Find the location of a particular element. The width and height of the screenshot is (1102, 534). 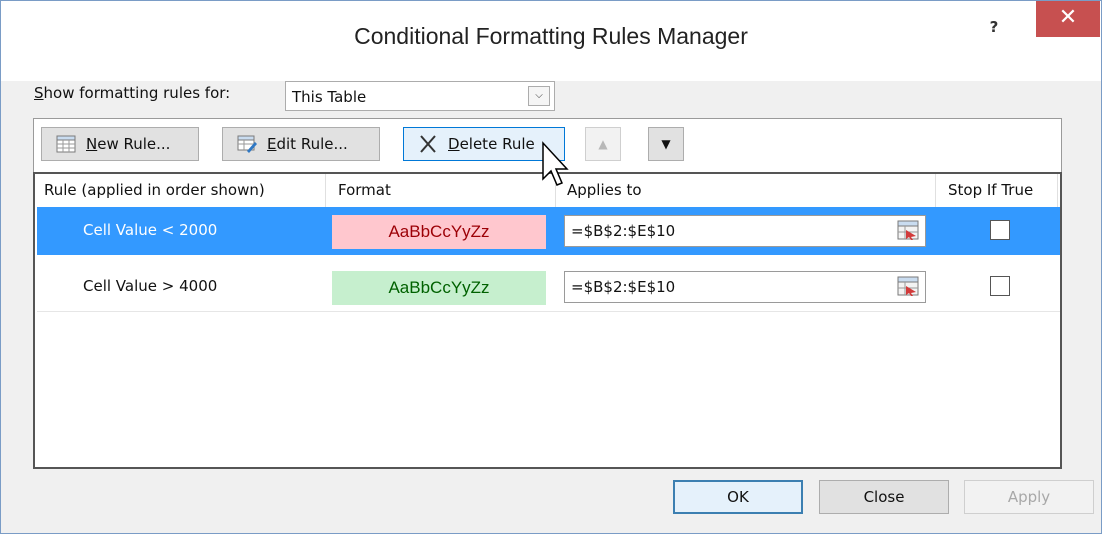

dropdown-arrow-icon: ⌵ is located at coordinates (539, 96).